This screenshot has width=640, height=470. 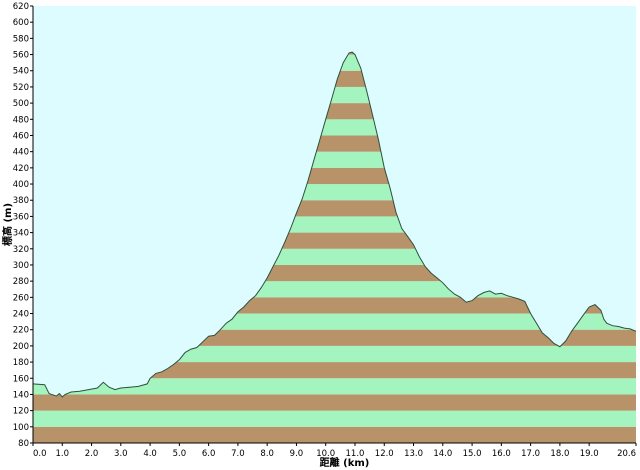 I want to click on y-tick-label: 80, so click(x=23, y=444).